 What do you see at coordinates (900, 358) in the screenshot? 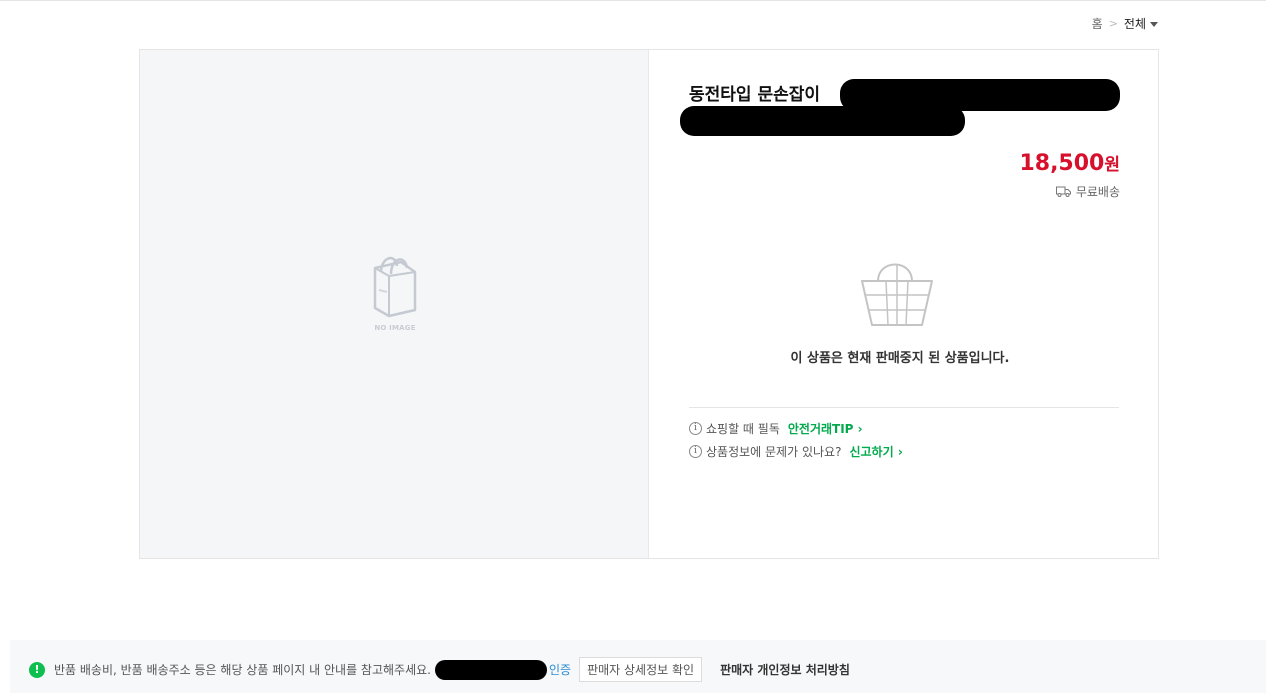
I see `soldout-message: 이 상품은 현재 판매중지 된 상품입니다.` at bounding box center [900, 358].